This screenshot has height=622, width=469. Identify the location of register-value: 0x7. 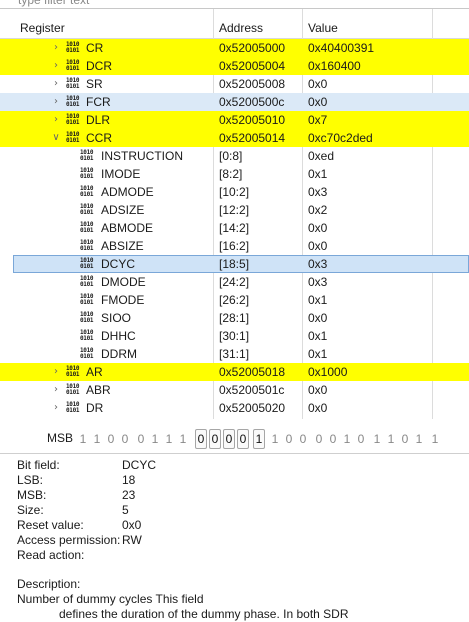
(317, 120).